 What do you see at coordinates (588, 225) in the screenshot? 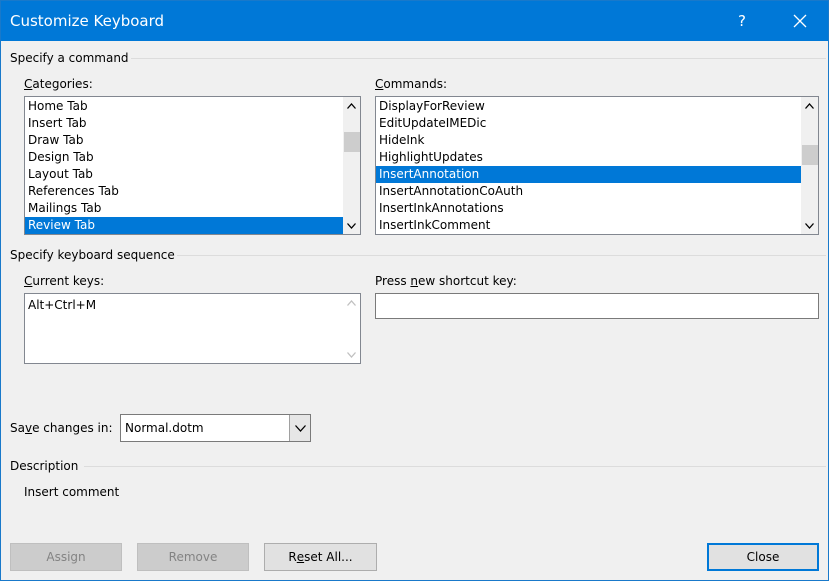
I see `command-list-item: InsertInkComment` at bounding box center [588, 225].